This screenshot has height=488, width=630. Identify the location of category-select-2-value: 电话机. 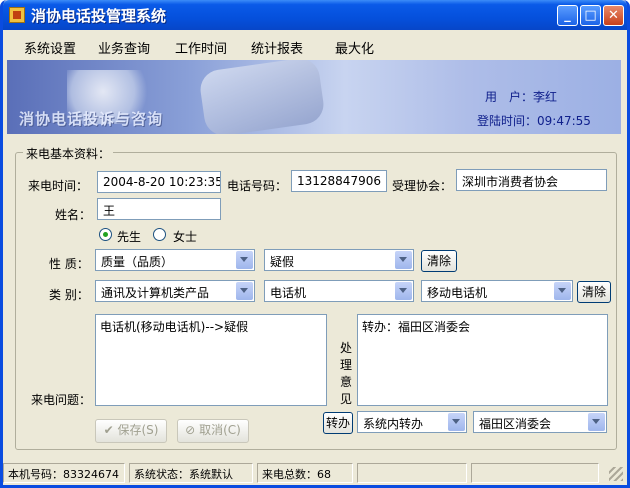
(288, 293).